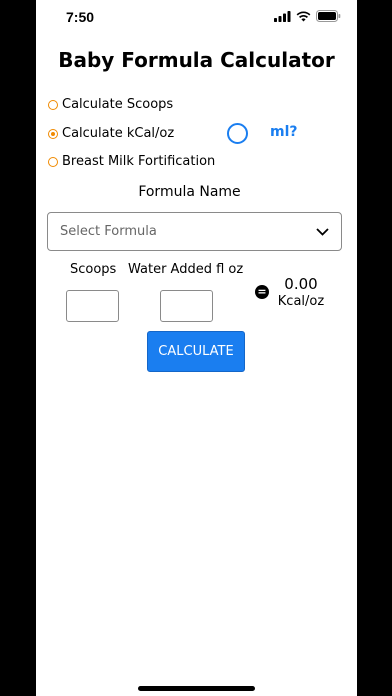  What do you see at coordinates (53, 133) in the screenshot?
I see `radio-button-selected-icon` at bounding box center [53, 133].